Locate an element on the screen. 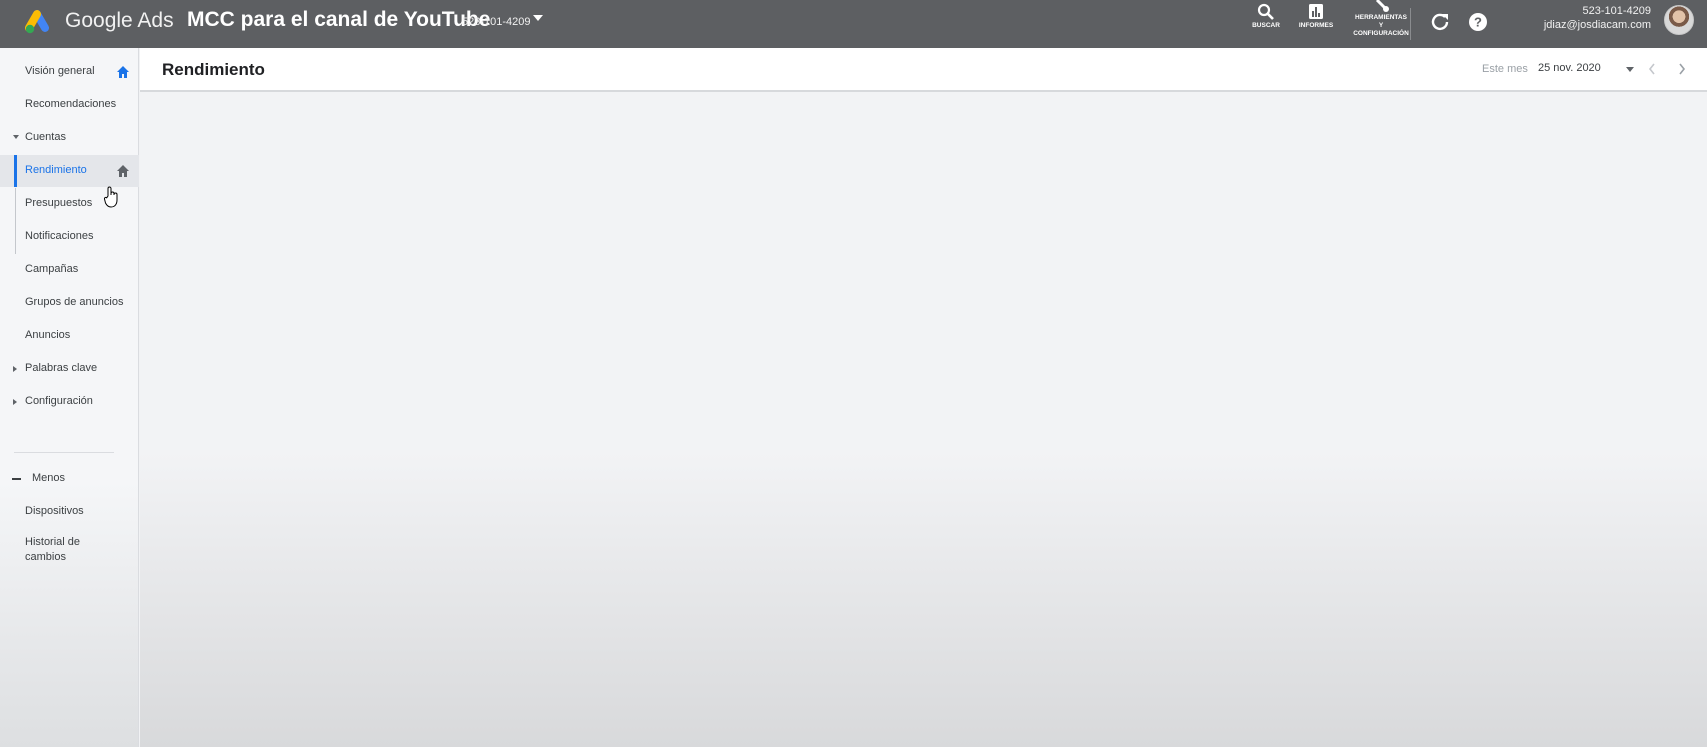 This screenshot has width=1707, height=747. hand-cursor-icon is located at coordinates (111, 197).